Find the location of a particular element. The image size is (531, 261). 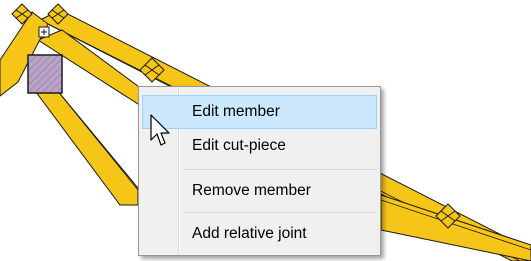

truss-member-bottom-chord is located at coordinates (455, 227).